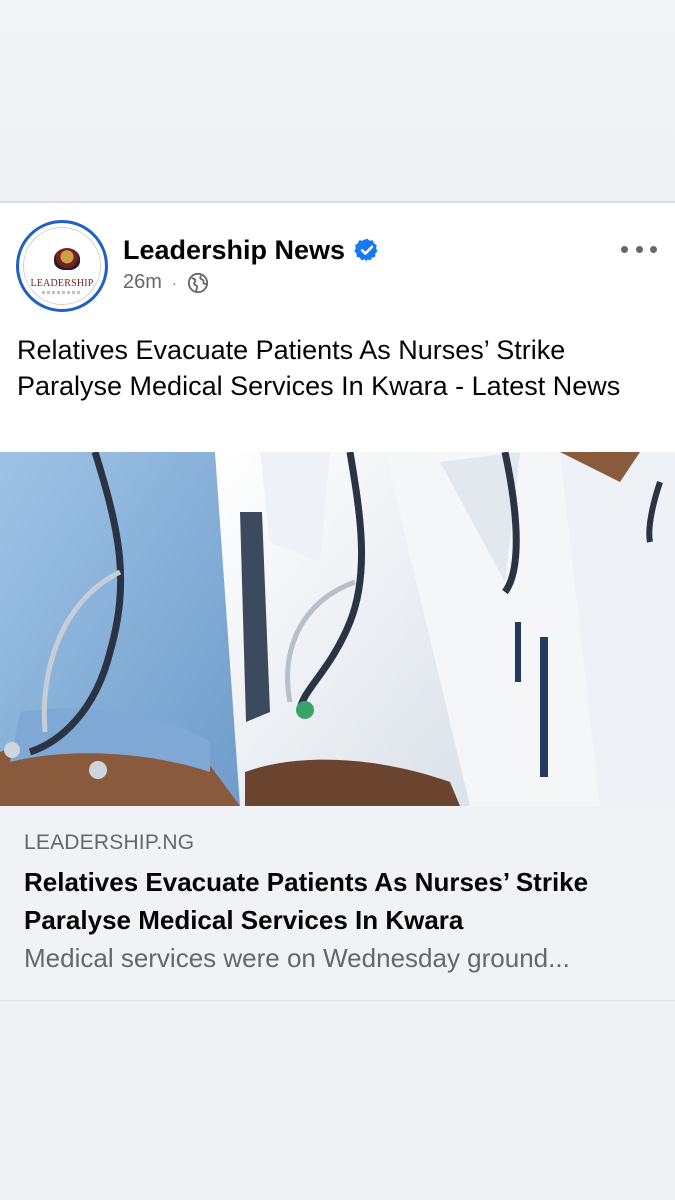  Describe the element at coordinates (198, 283) in the screenshot. I see `globe-icon` at that location.